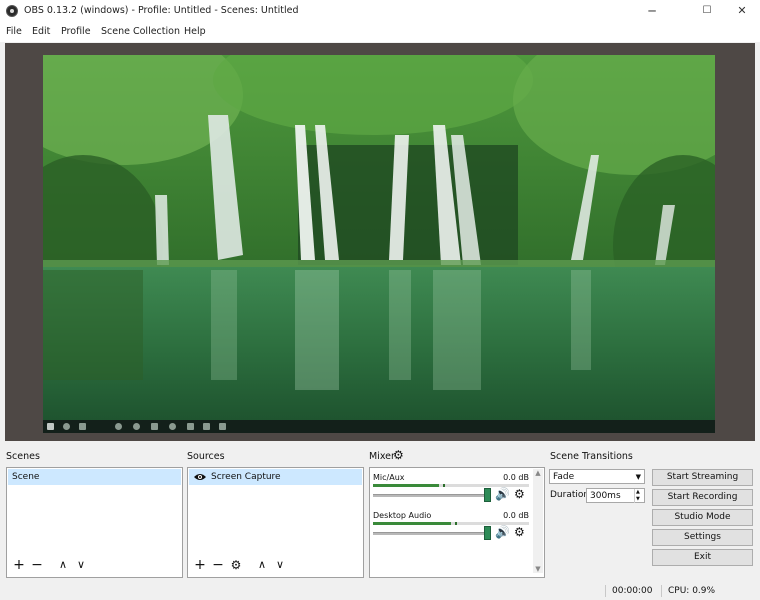 This screenshot has width=760, height=600. Describe the element at coordinates (638, 477) in the screenshot. I see `chevron-down-icon: ▼` at that location.